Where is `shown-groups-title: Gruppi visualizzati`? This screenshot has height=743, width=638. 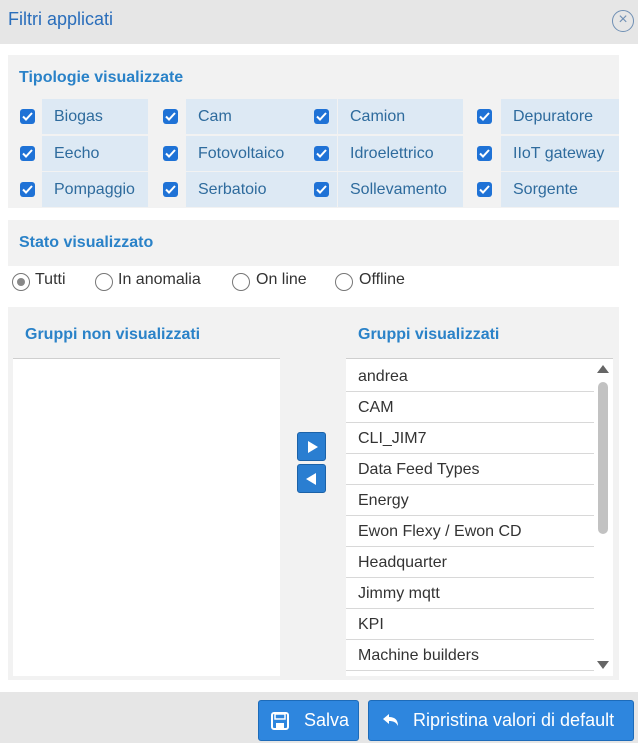
shown-groups-title: Gruppi visualizzati is located at coordinates (429, 334).